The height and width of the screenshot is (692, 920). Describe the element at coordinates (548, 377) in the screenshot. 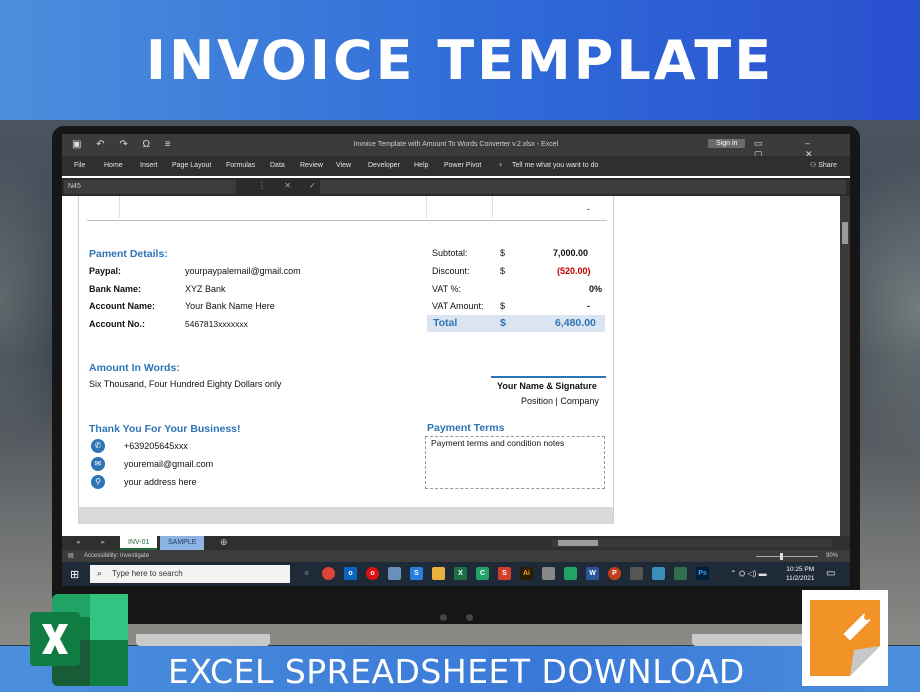

I see `signature-line` at that location.